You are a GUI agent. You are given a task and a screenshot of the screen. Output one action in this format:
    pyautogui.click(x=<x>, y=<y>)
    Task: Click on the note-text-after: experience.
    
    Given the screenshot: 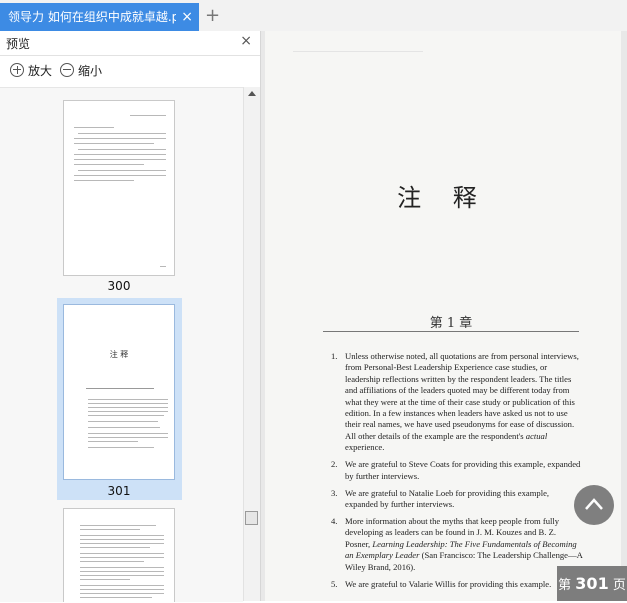 What is the action you would take?
    pyautogui.click(x=365, y=447)
    